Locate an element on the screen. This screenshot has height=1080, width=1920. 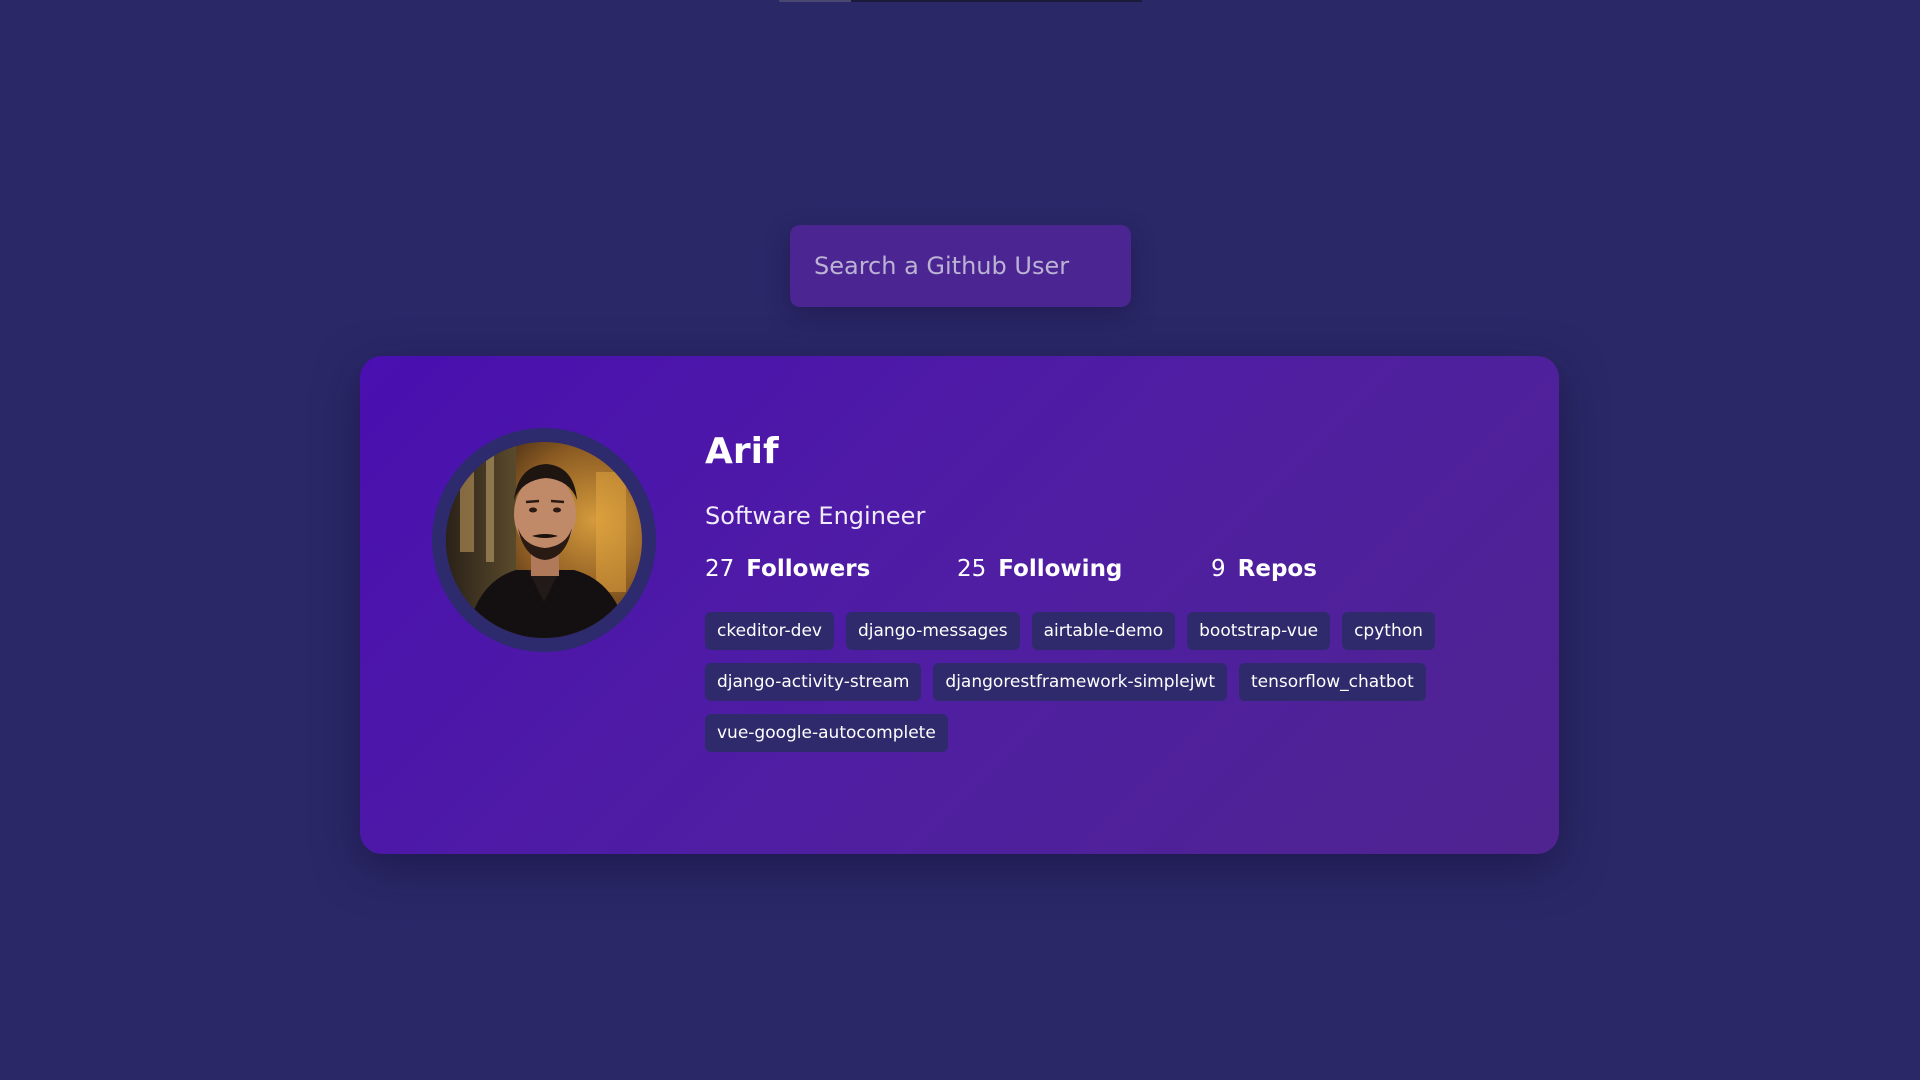
search-container is located at coordinates (960, 266).